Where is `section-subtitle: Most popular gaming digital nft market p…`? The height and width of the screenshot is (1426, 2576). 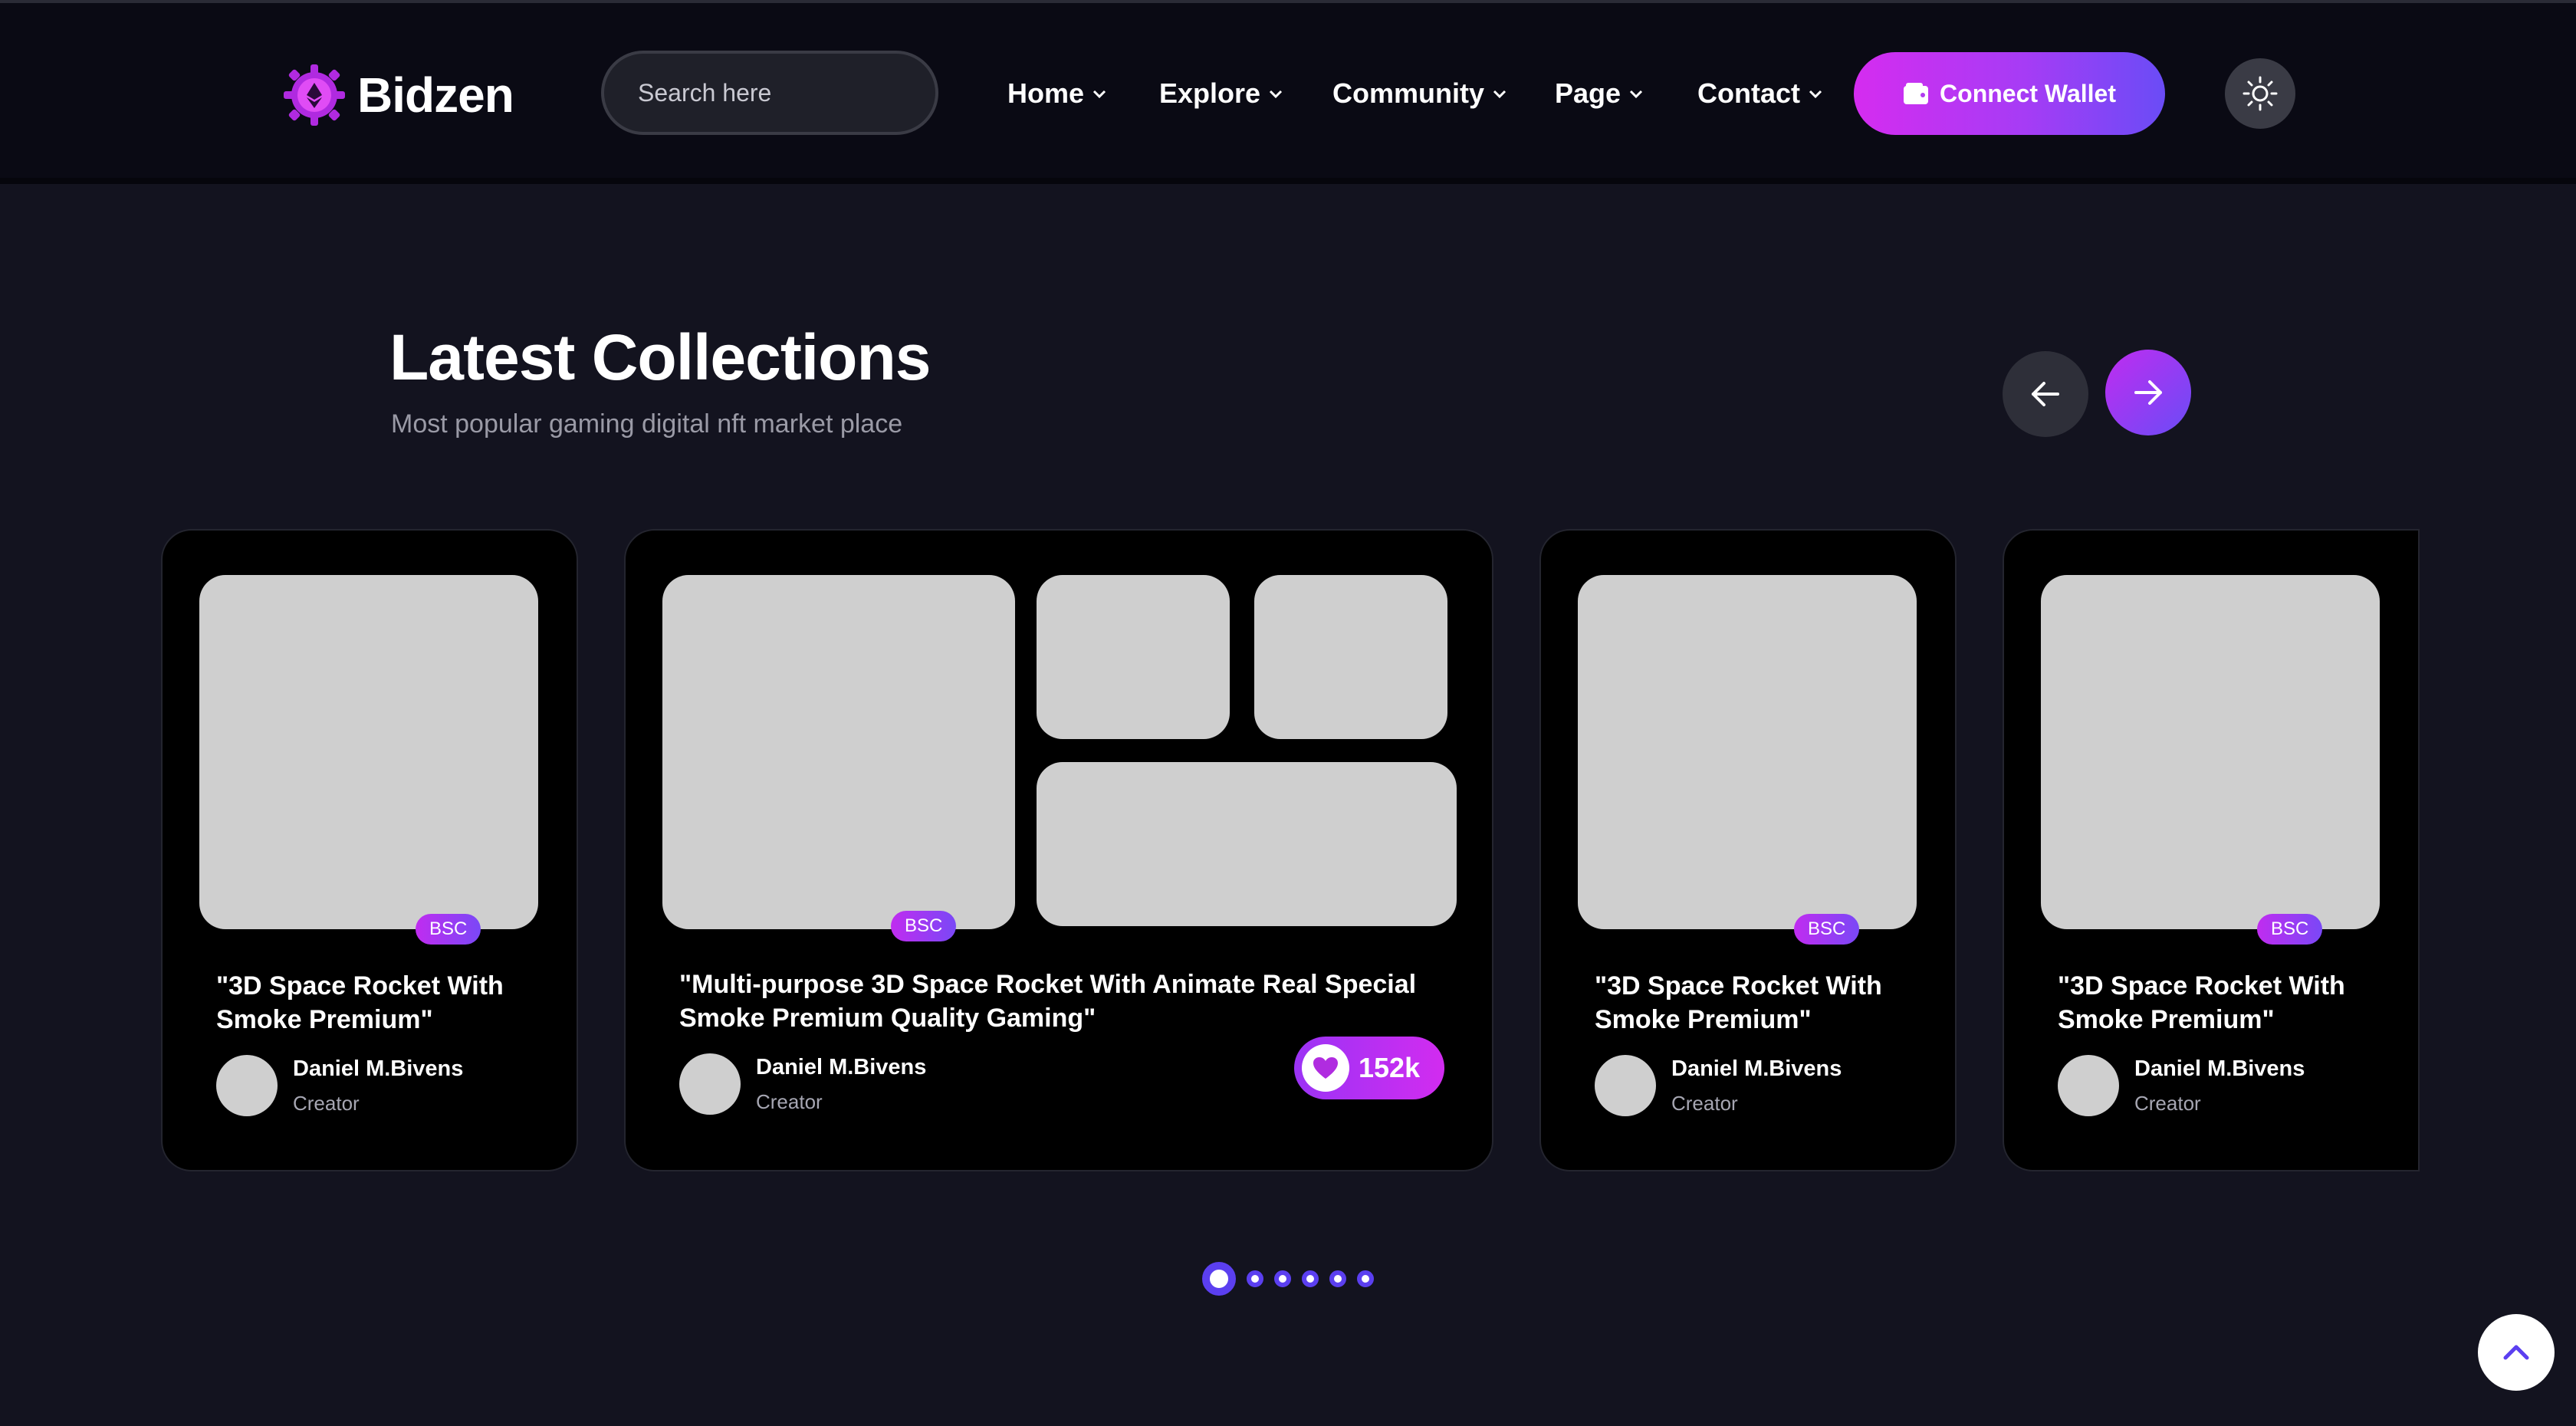
section-subtitle: Most popular gaming digital nft market p… is located at coordinates (647, 424).